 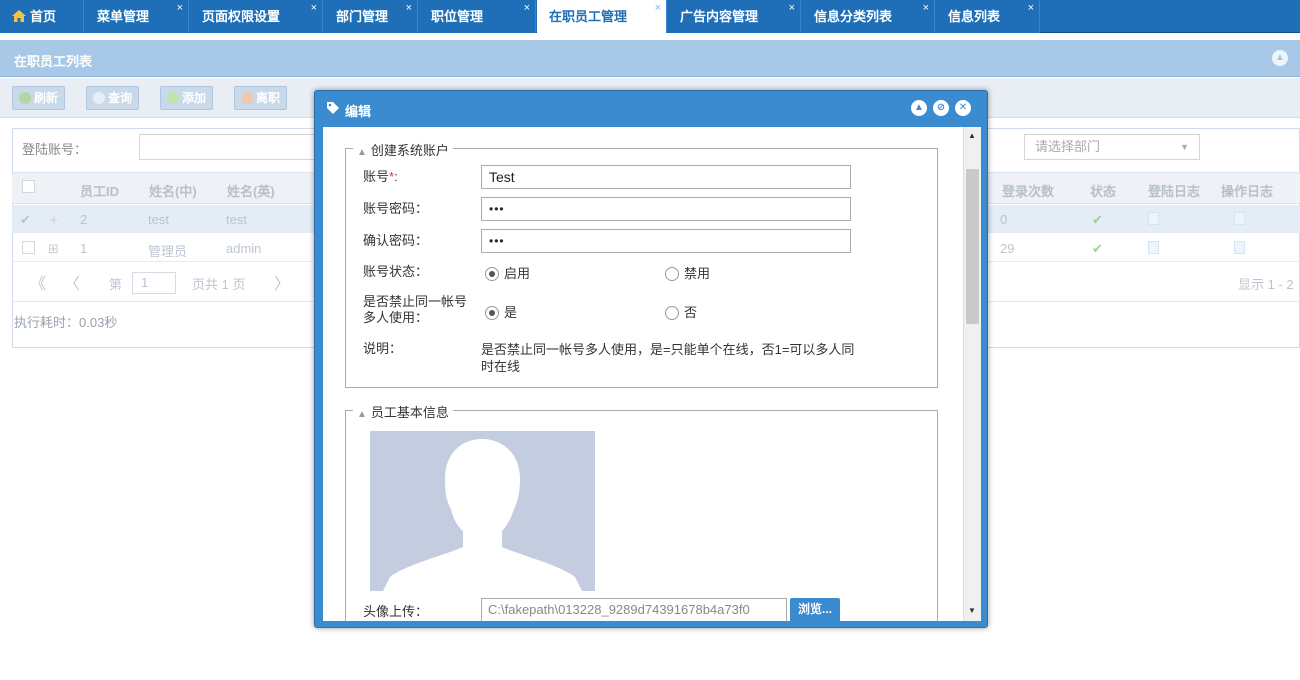 What do you see at coordinates (974, 16) in the screenshot?
I see `tab-label: 信息列表` at bounding box center [974, 16].